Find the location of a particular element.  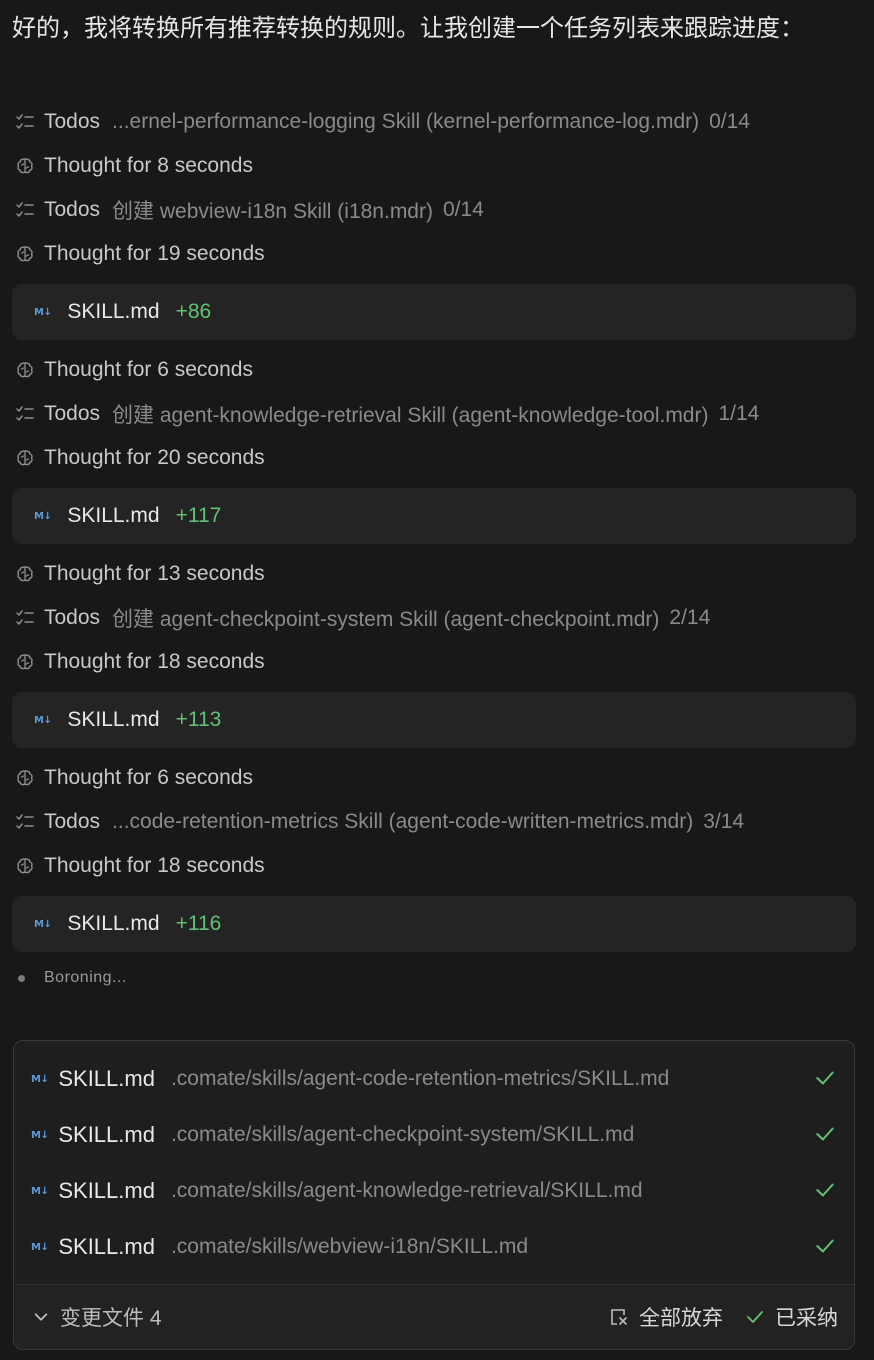

todo-current-task: 创建 webview-i18n Skill (i18n.mdr) is located at coordinates (272, 211).